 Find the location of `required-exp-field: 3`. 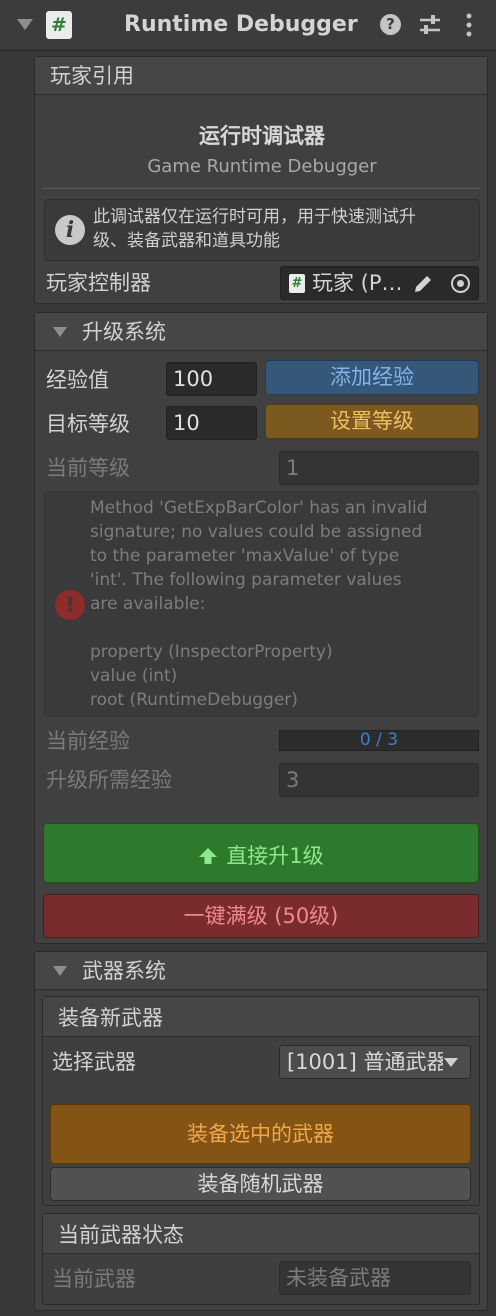

required-exp-field: 3 is located at coordinates (379, 780).